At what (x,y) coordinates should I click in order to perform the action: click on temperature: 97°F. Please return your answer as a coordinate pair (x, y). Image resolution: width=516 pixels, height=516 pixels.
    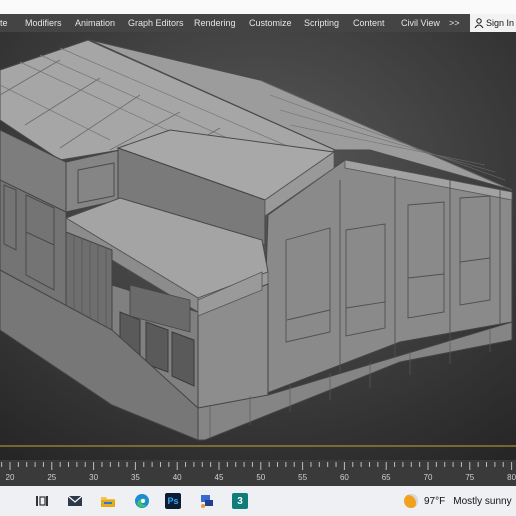
    Looking at the image, I should click on (435, 501).